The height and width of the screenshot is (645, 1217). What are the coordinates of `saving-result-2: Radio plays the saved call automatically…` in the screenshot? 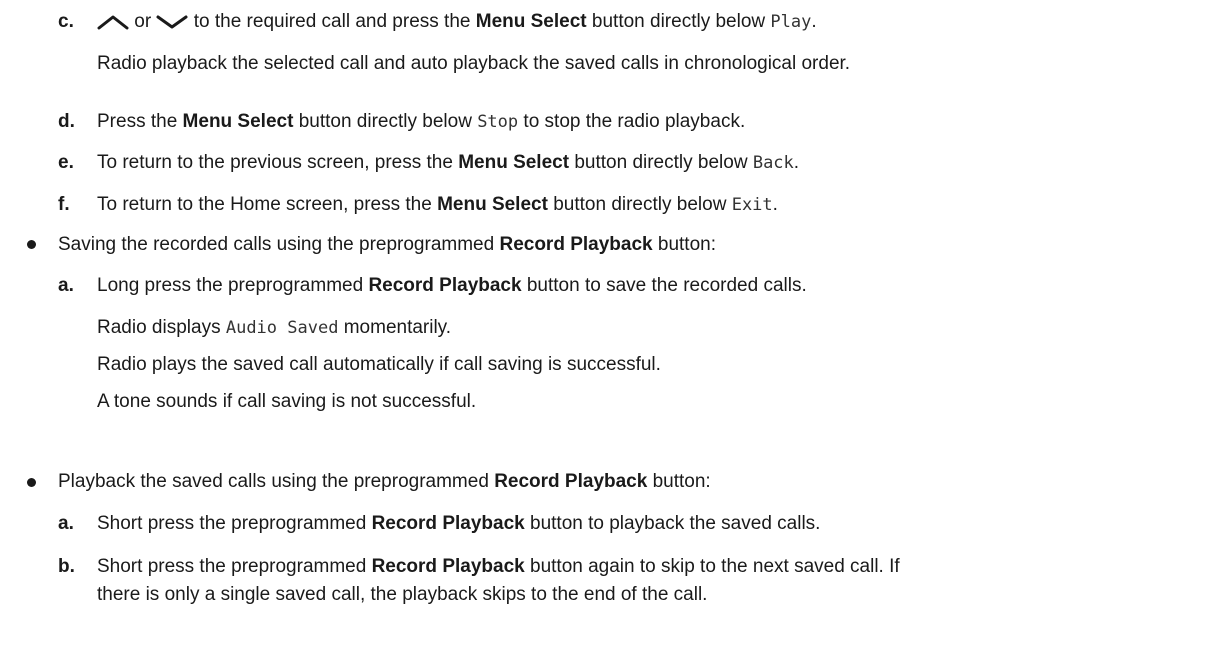 It's located at (379, 364).